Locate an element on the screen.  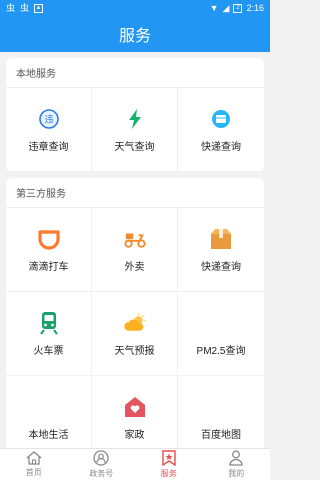
status-right: ▼ ◢ 2 2:16 is located at coordinates (237, 8).